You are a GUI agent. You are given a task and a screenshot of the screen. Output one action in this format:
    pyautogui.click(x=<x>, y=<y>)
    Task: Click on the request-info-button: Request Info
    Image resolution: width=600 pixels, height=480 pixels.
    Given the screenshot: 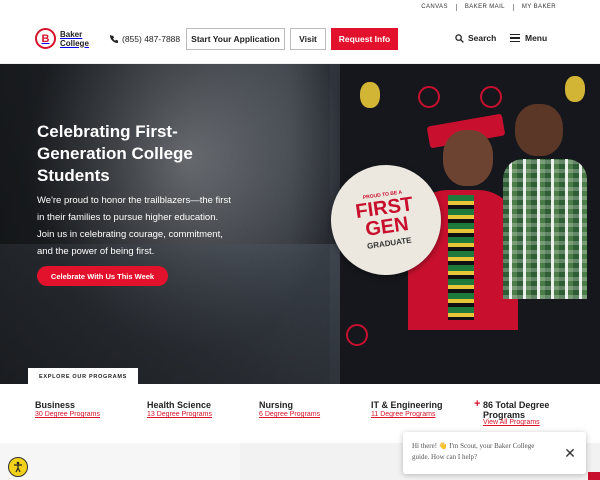 What is the action you would take?
    pyautogui.click(x=364, y=39)
    